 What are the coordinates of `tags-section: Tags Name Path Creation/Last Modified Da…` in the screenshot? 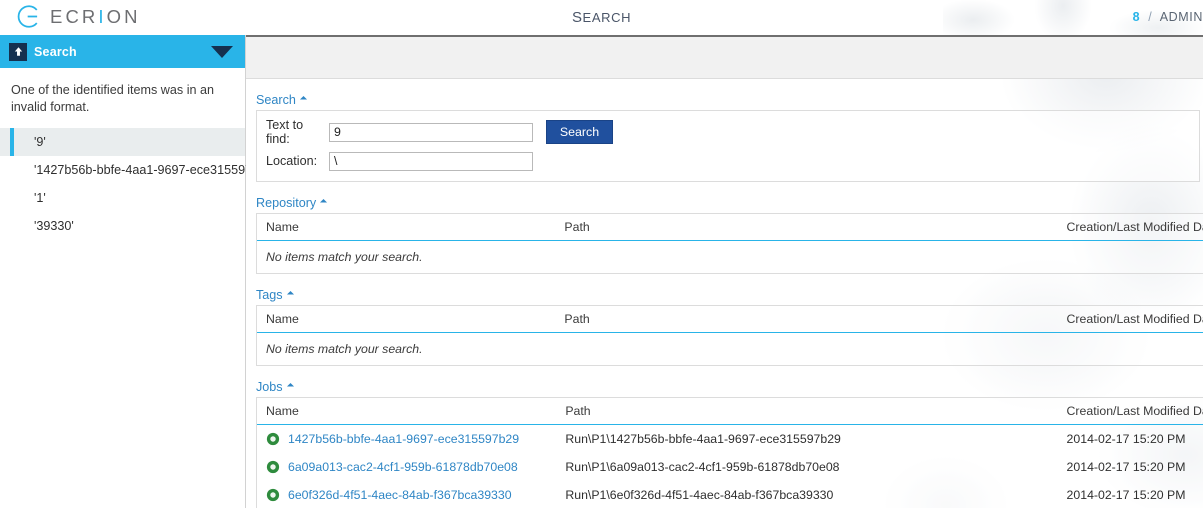 It's located at (729, 327).